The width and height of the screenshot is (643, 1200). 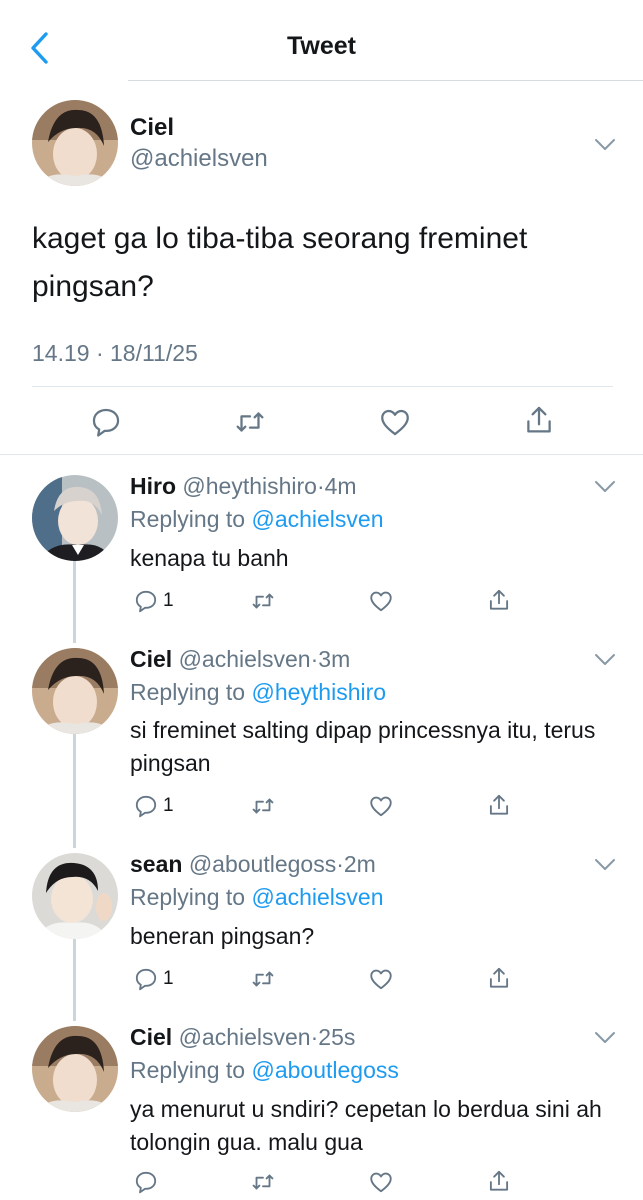 What do you see at coordinates (341, 486) in the screenshot?
I see `reply-timestamp: 4m` at bounding box center [341, 486].